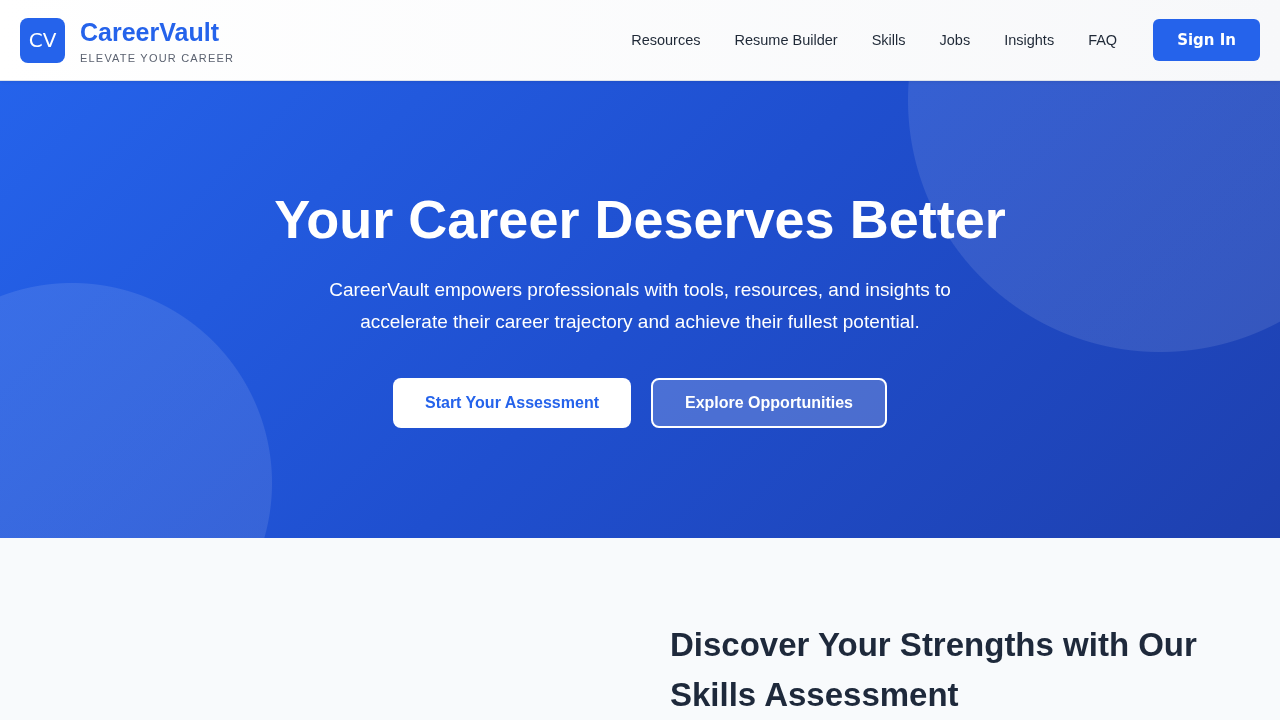  What do you see at coordinates (888, 40) in the screenshot?
I see `nav-link: Skills` at bounding box center [888, 40].